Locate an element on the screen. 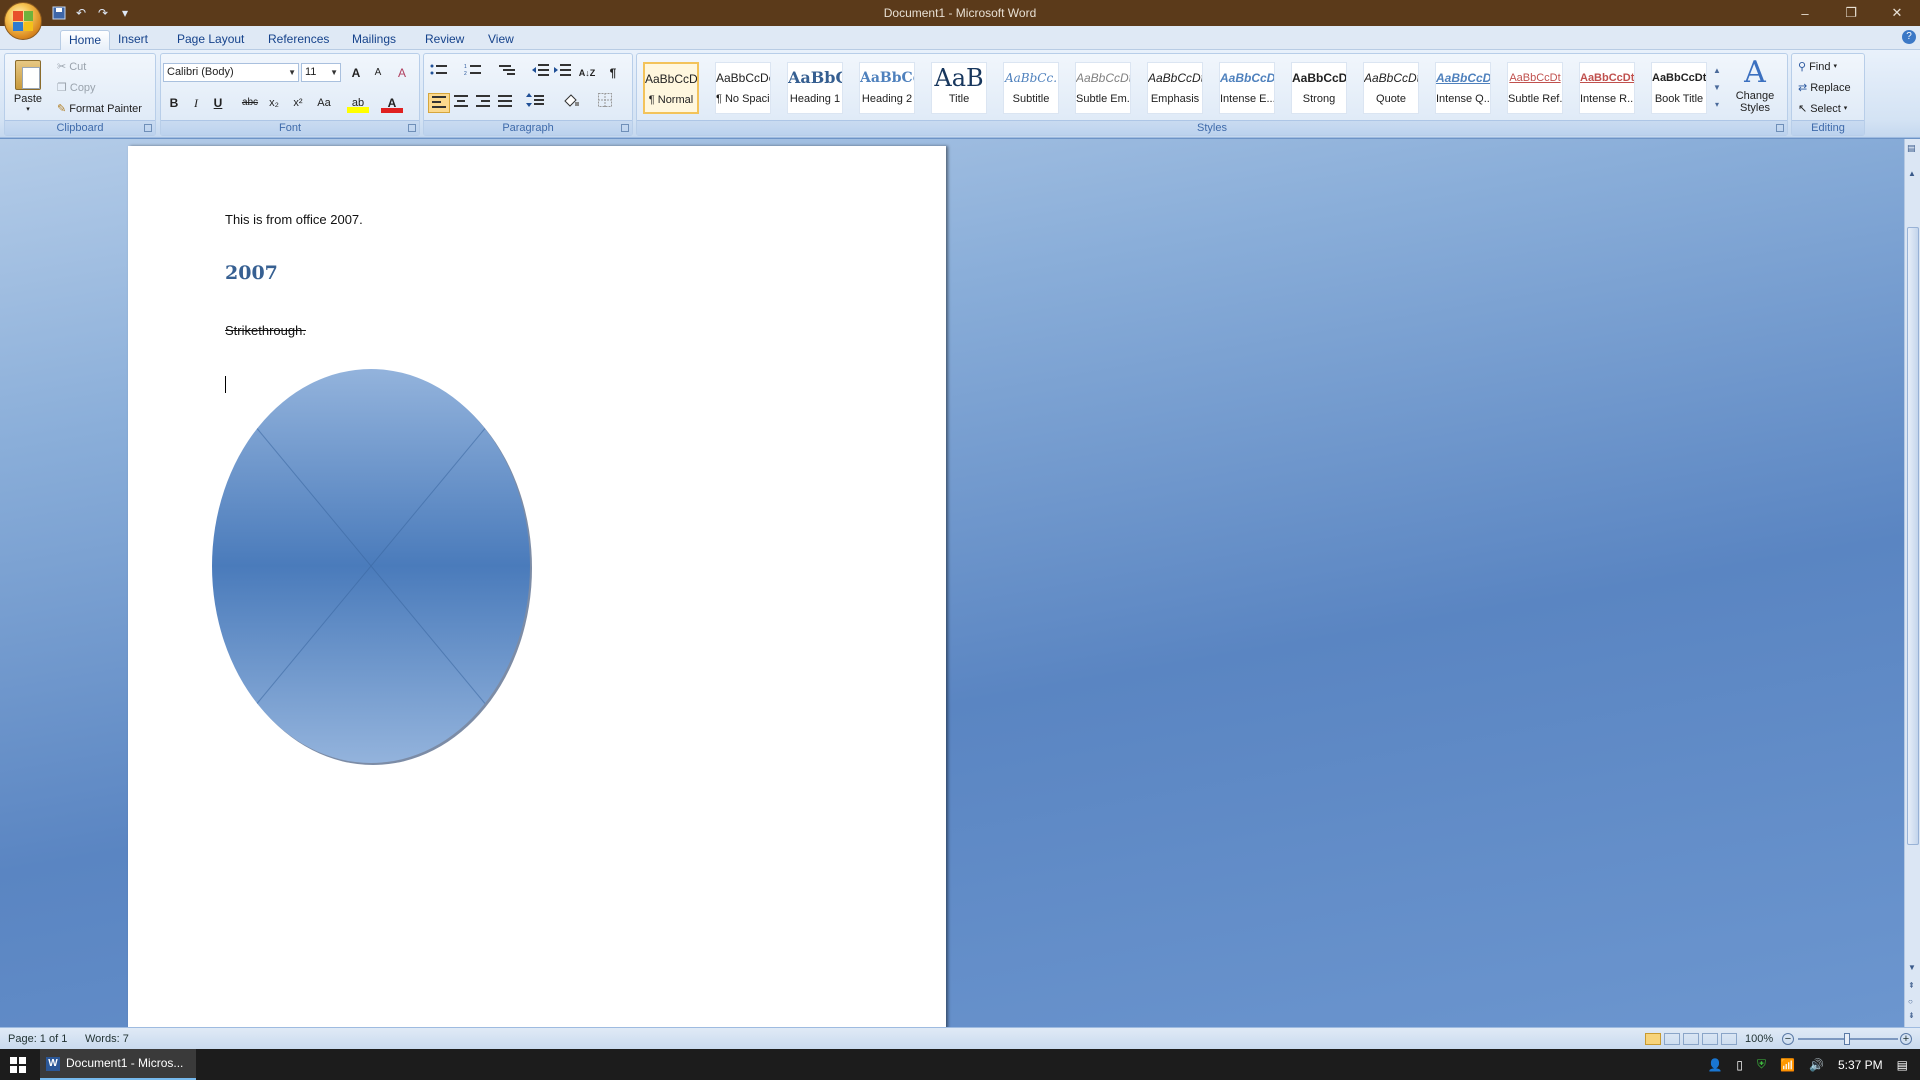 This screenshot has height=1080, width=1920. print-layout-icon is located at coordinates (1653, 1039).